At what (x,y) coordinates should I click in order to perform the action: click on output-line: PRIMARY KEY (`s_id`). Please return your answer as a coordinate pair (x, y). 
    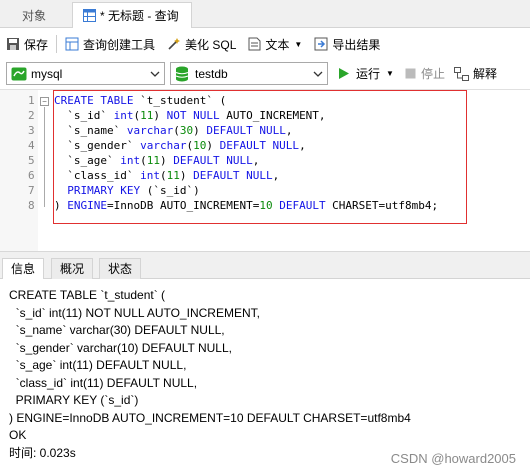
    Looking at the image, I should click on (74, 400).